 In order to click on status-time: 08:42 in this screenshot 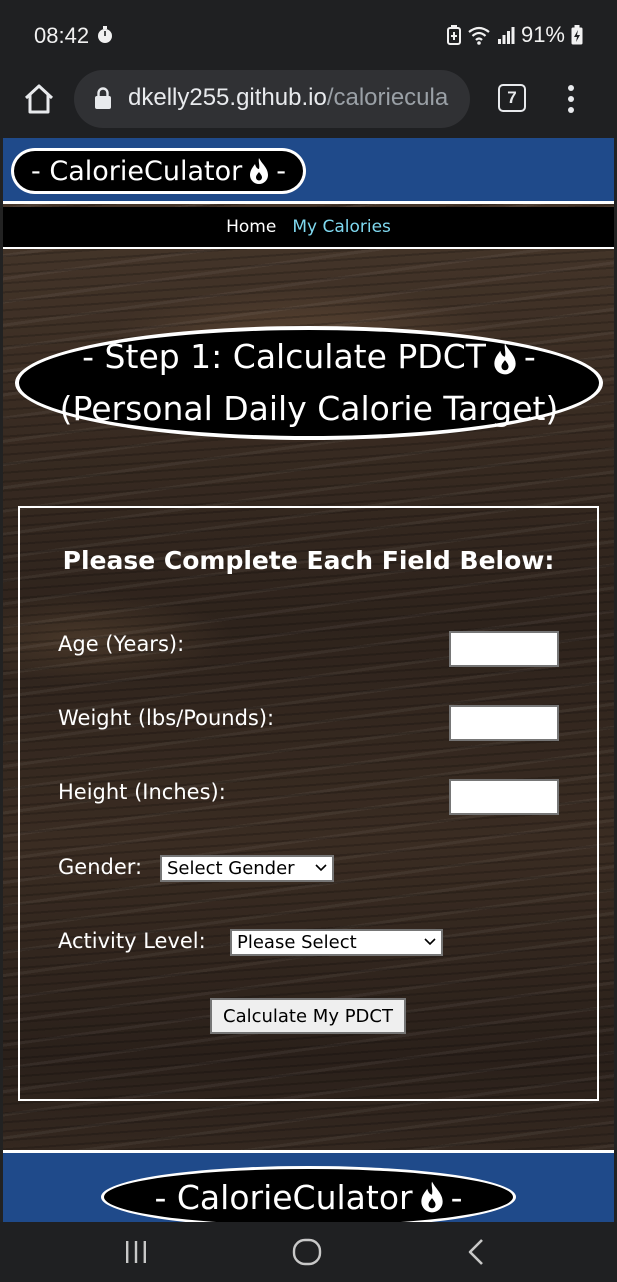, I will do `click(62, 35)`.